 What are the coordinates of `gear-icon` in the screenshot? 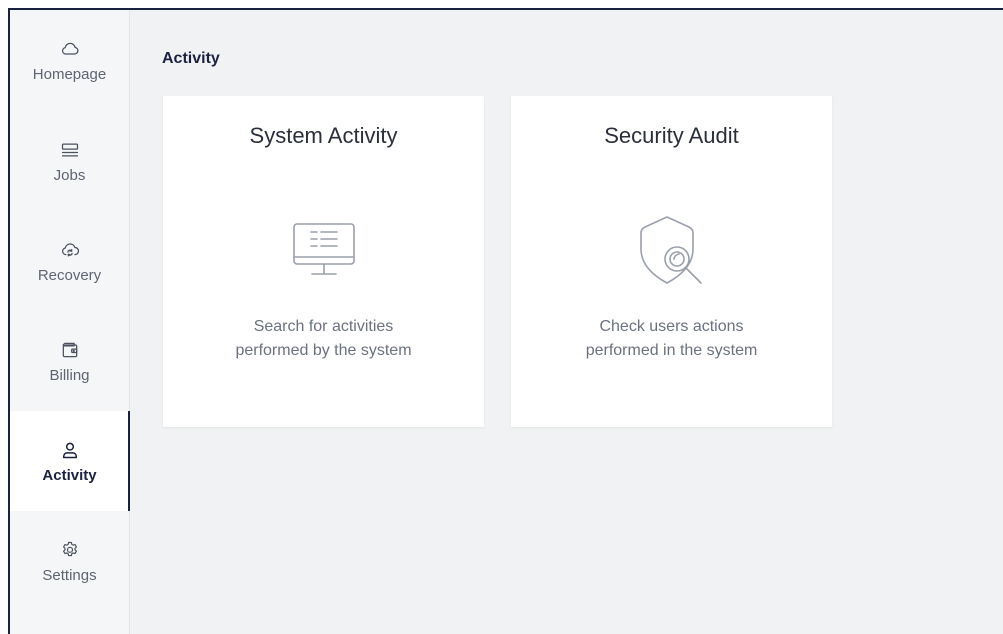 It's located at (70, 550).